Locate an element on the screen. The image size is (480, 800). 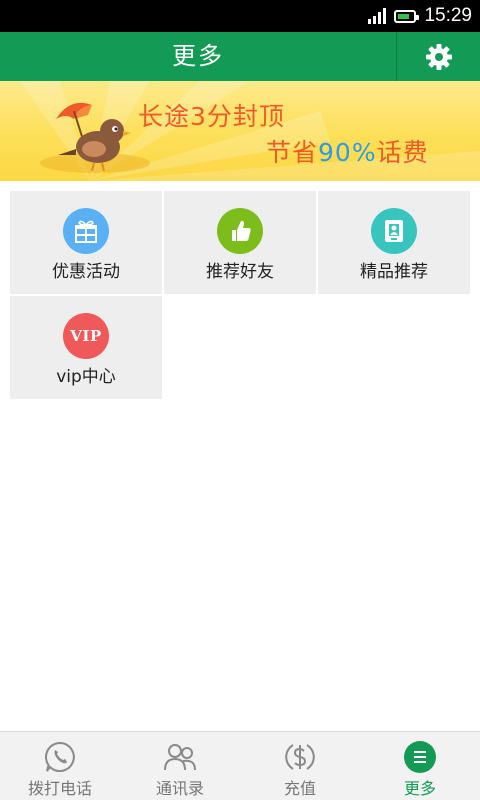
phone-icon is located at coordinates (60, 757).